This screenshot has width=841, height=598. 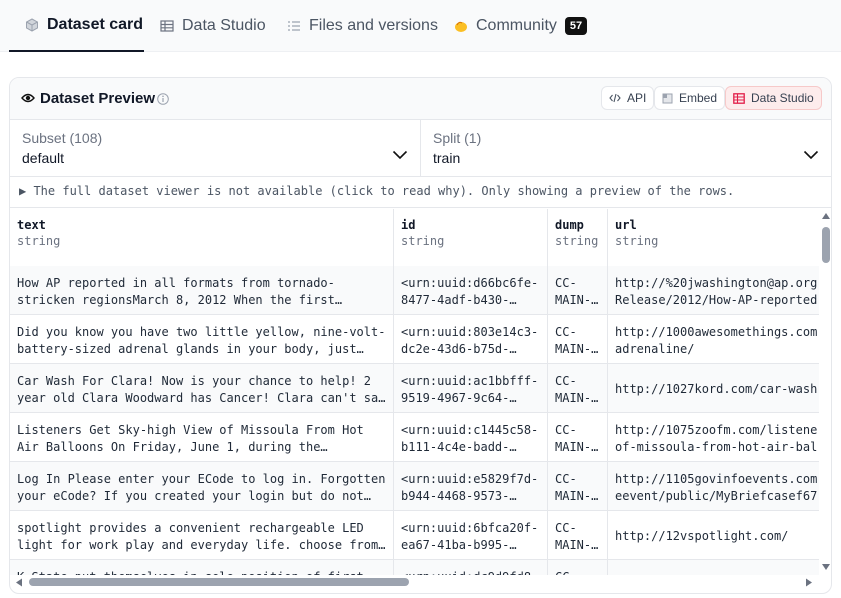 I want to click on info-icon, so click(x=163, y=99).